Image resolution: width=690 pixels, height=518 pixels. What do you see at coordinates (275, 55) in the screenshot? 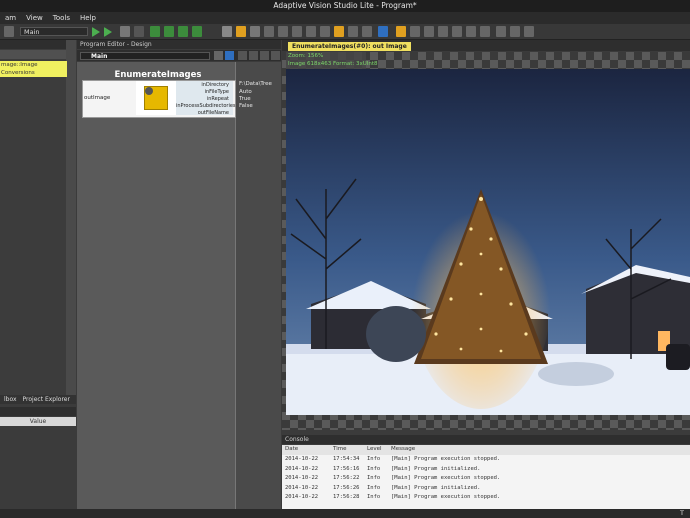
I see `home-icon` at bounding box center [275, 55].